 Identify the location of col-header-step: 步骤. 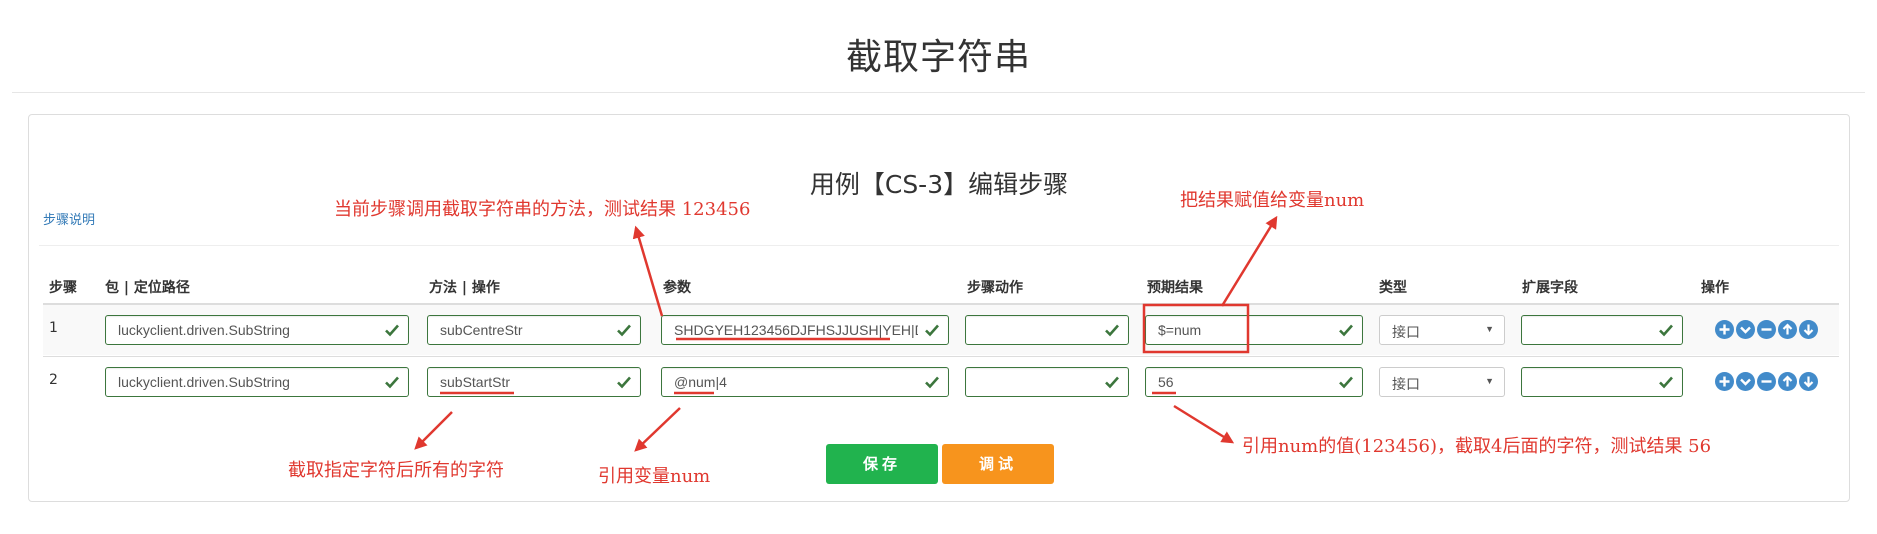
(63, 288).